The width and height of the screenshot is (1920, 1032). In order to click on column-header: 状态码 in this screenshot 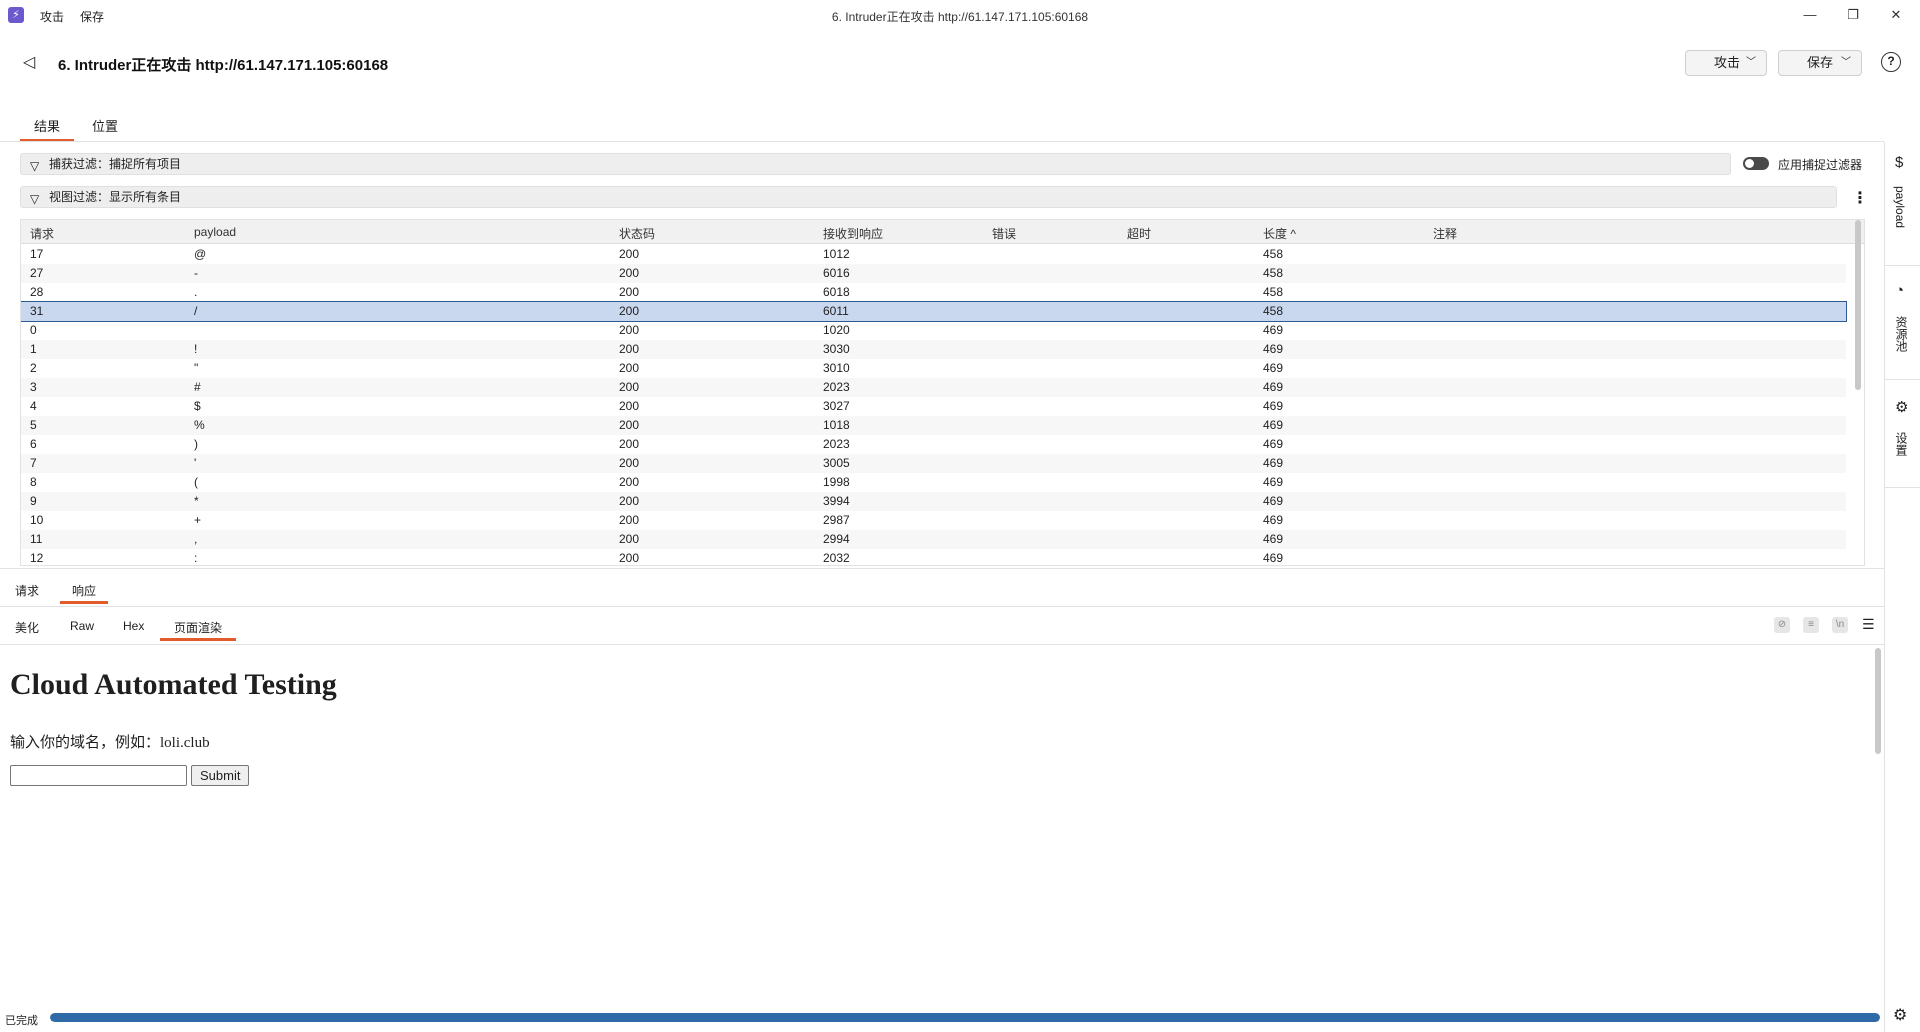, I will do `click(637, 233)`.